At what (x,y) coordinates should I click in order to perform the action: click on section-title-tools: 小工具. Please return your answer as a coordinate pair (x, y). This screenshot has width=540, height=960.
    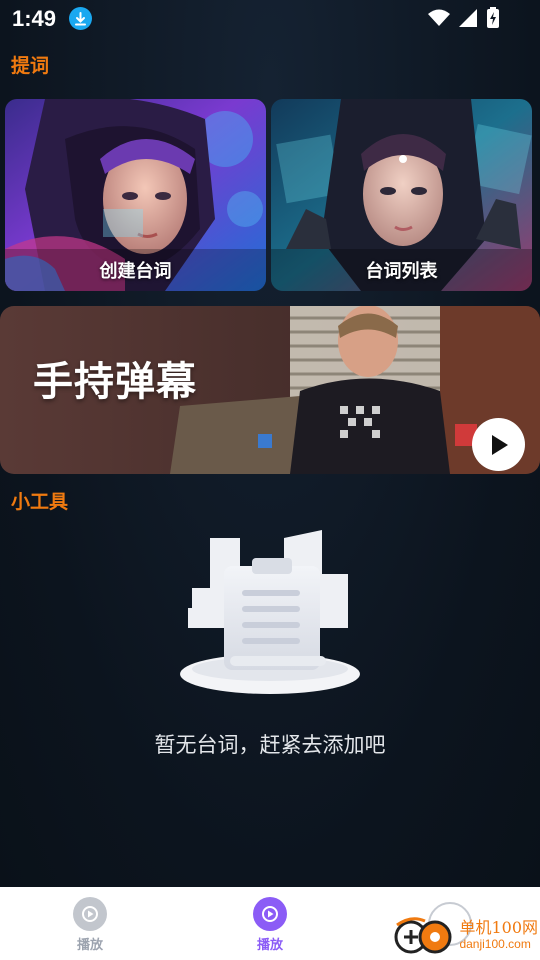
    Looking at the image, I should click on (40, 502).